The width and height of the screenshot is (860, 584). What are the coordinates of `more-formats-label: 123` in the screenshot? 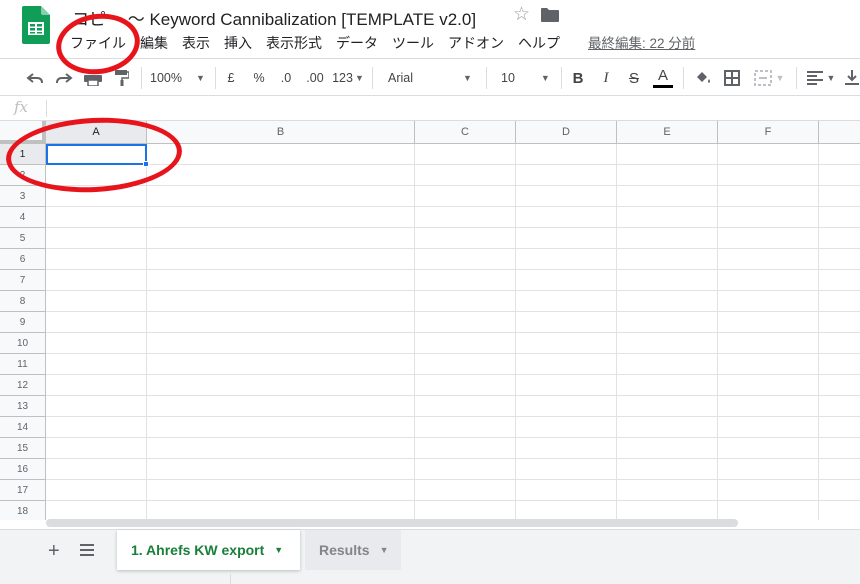 It's located at (342, 78).